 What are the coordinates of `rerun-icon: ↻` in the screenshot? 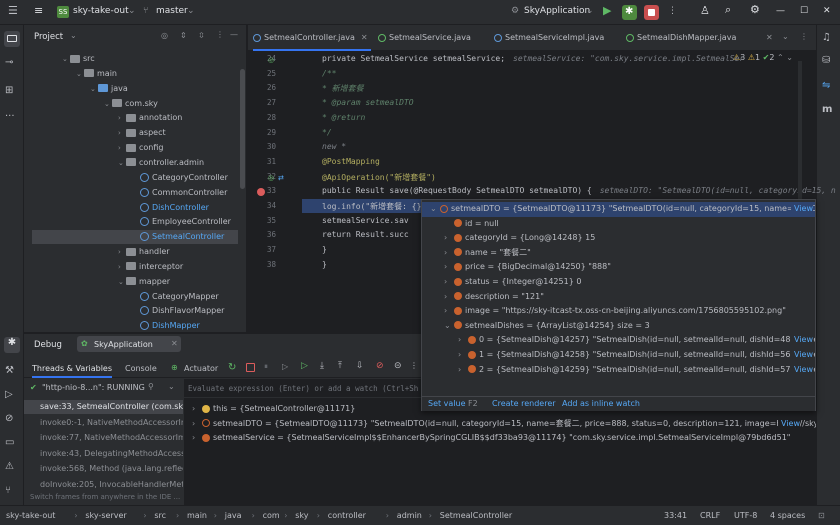 It's located at (232, 367).